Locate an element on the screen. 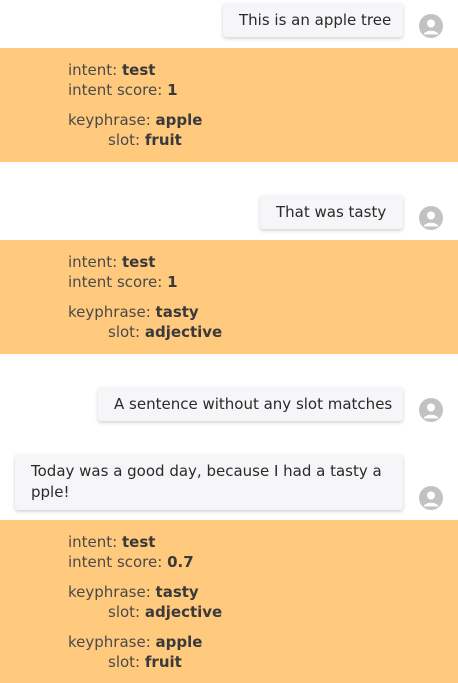 Image resolution: width=458 pixels, height=683 pixels. intent-score-line: intent score: 0.7 is located at coordinates (131, 562).